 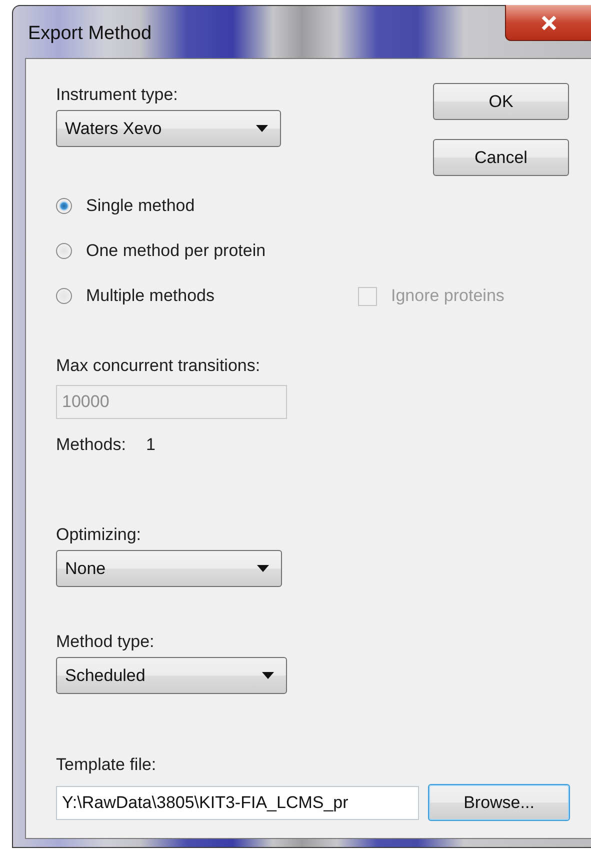 What do you see at coordinates (151, 445) in the screenshot?
I see `methods-count: 1` at bounding box center [151, 445].